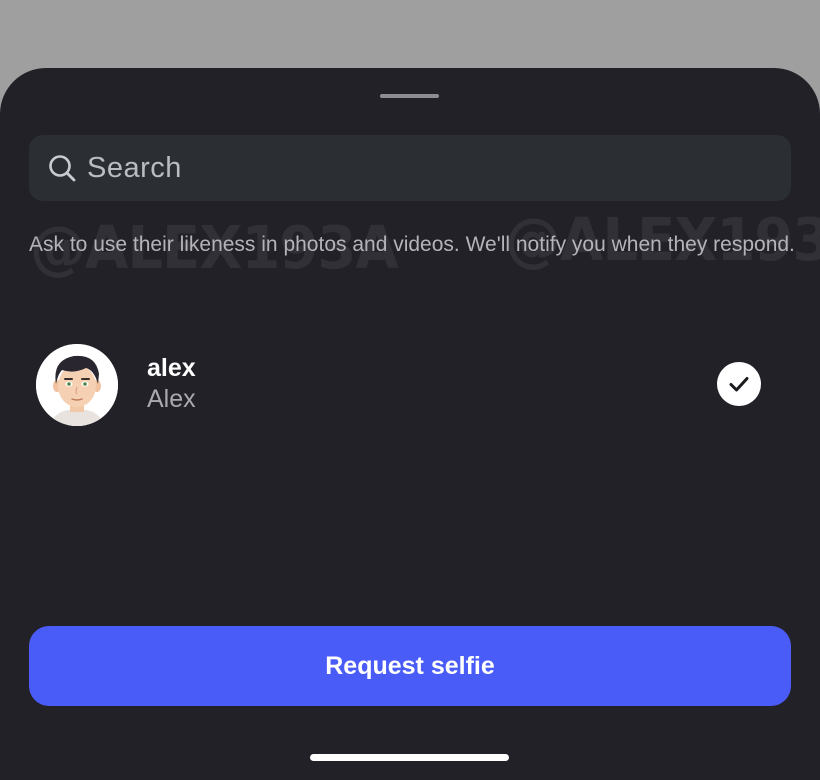 The image size is (820, 780). Describe the element at coordinates (410, 386) in the screenshot. I see `contact-row: alex Alex` at that location.